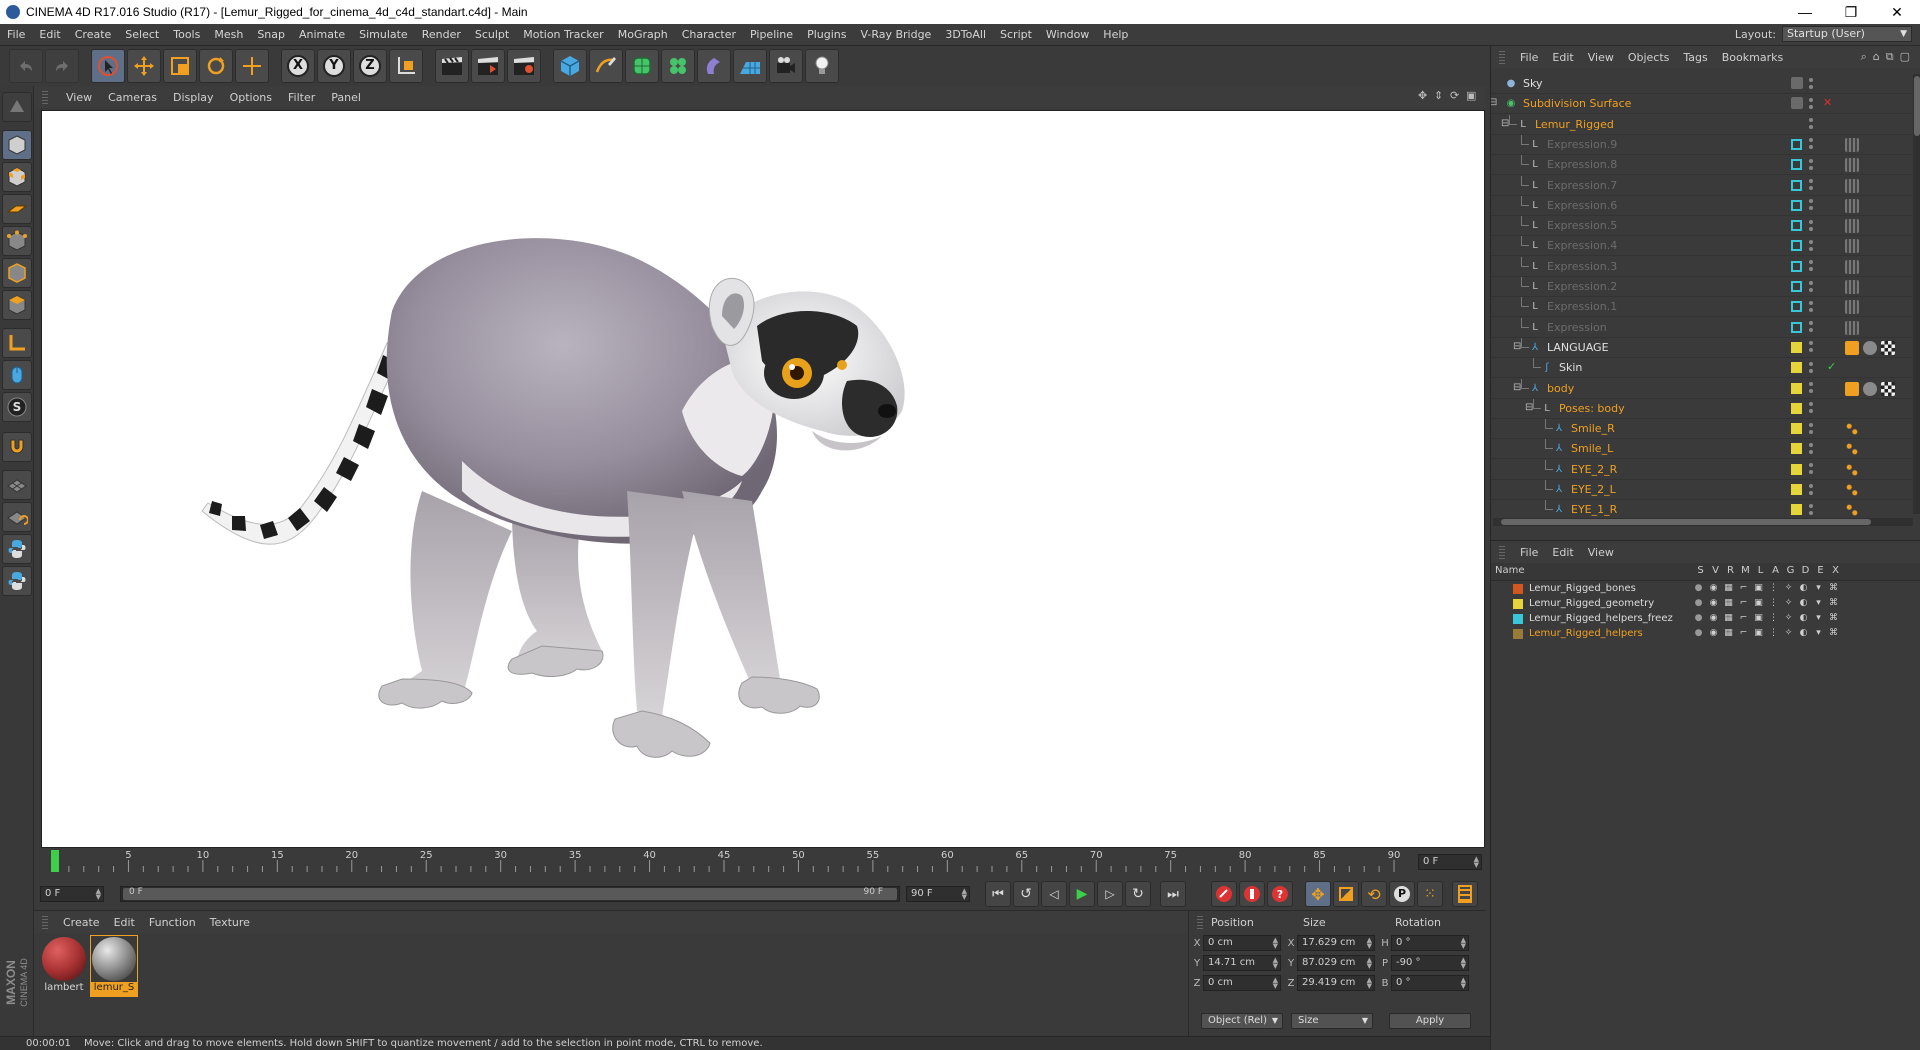  What do you see at coordinates (452, 66) in the screenshot?
I see `render-view-button` at bounding box center [452, 66].